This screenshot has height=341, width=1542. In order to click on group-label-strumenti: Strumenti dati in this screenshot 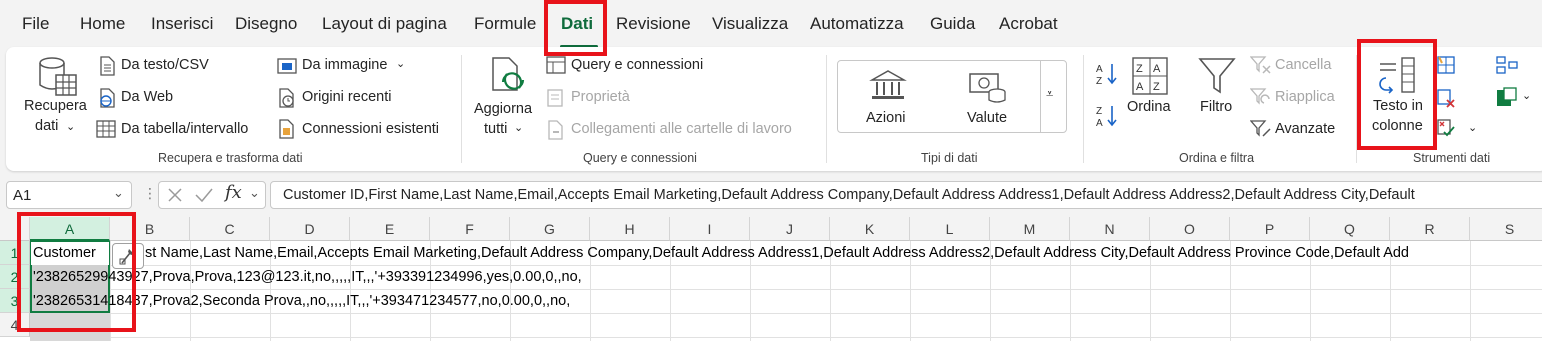, I will do `click(1452, 158)`.